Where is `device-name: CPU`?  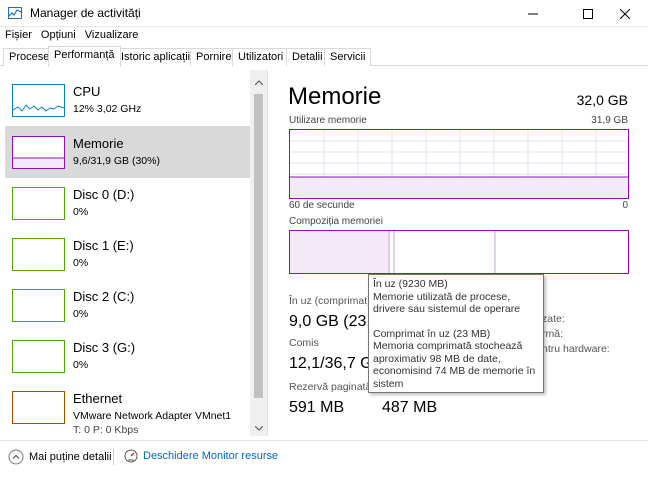
device-name: CPU is located at coordinates (87, 91).